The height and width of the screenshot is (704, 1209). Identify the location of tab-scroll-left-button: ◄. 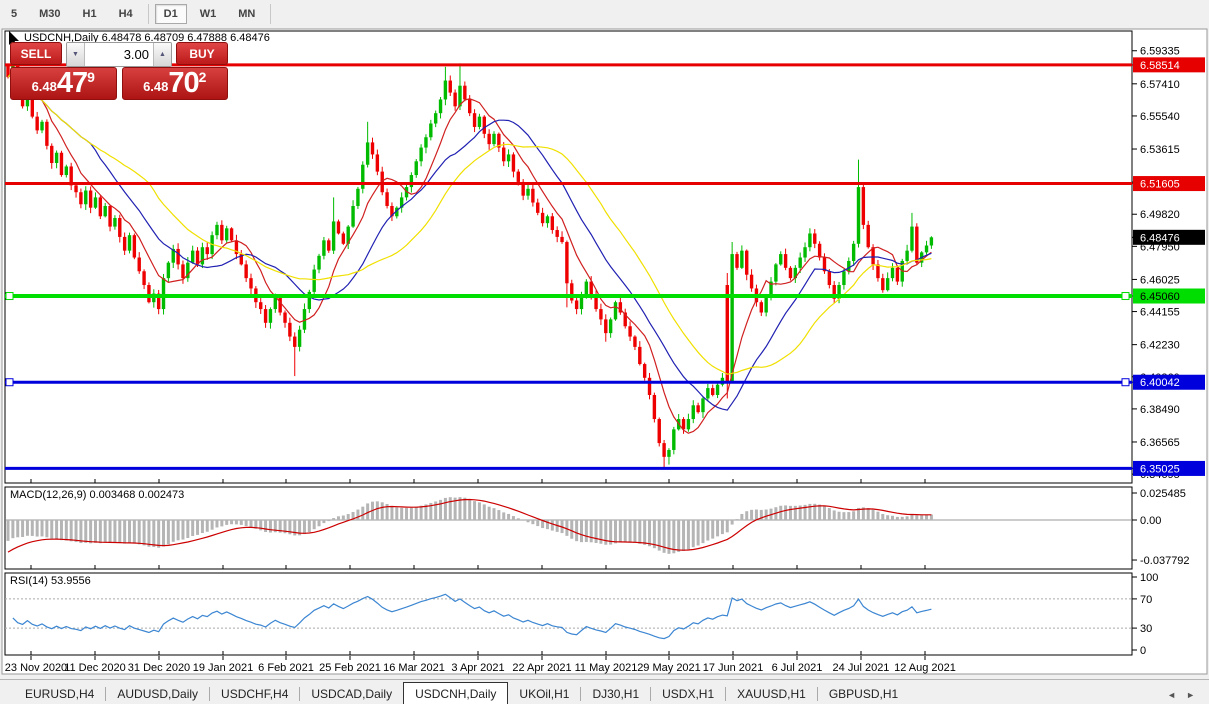
(1171, 695).